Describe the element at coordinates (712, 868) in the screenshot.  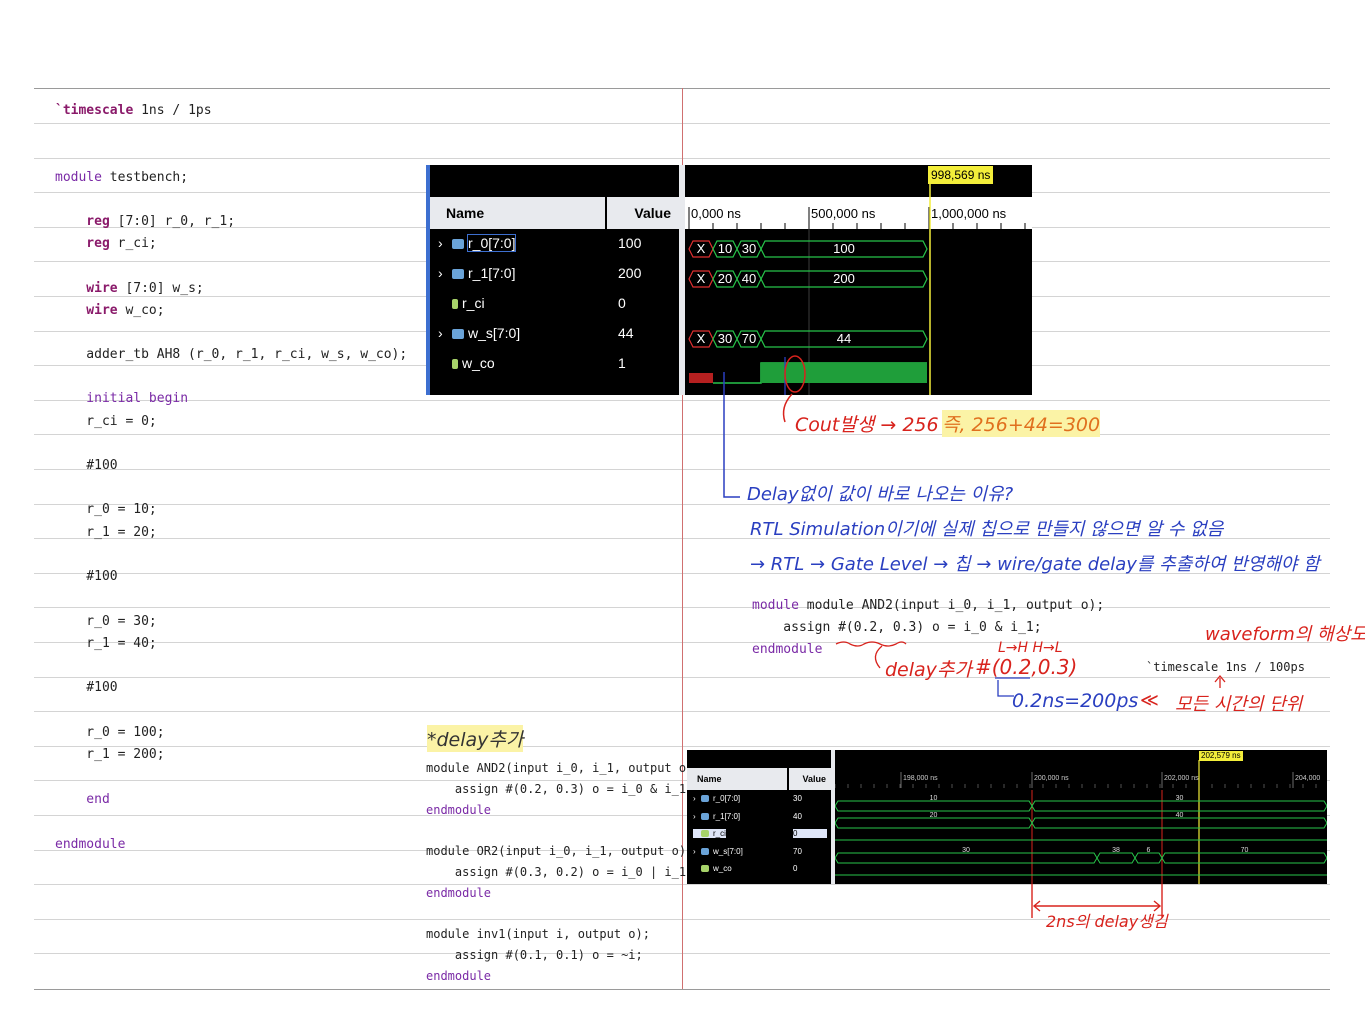
I see `signal-row-2-w_co: w_co` at that location.